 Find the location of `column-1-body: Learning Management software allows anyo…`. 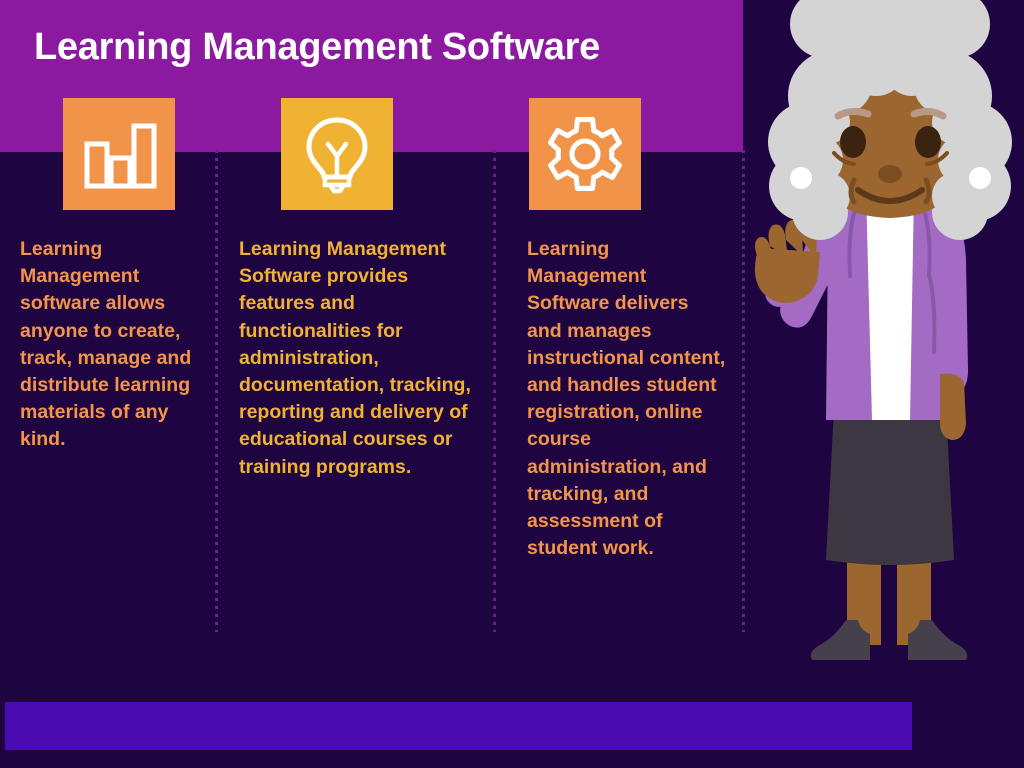

column-1-body: Learning Management software allows anyo… is located at coordinates (108, 344).